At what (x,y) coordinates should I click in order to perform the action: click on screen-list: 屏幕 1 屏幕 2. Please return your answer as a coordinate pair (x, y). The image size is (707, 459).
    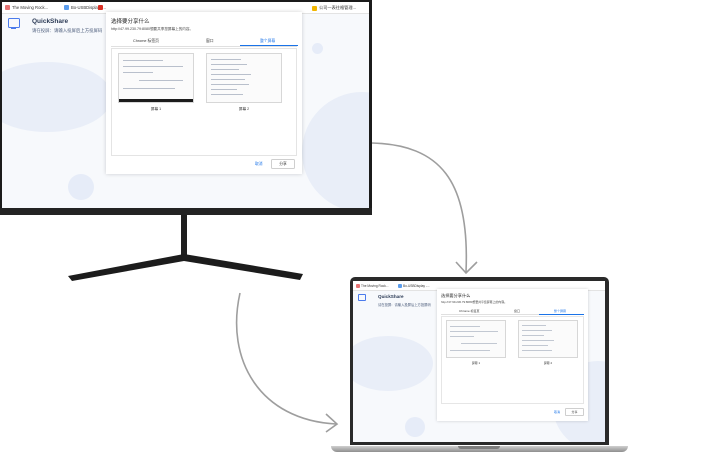
    Looking at the image, I should click on (512, 360).